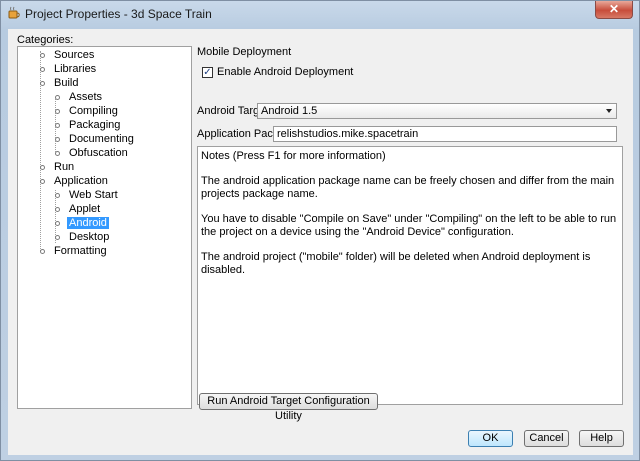 Image resolution: width=640 pixels, height=461 pixels. What do you see at coordinates (79, 97) in the screenshot?
I see `tree-item-assets: Assets` at bounding box center [79, 97].